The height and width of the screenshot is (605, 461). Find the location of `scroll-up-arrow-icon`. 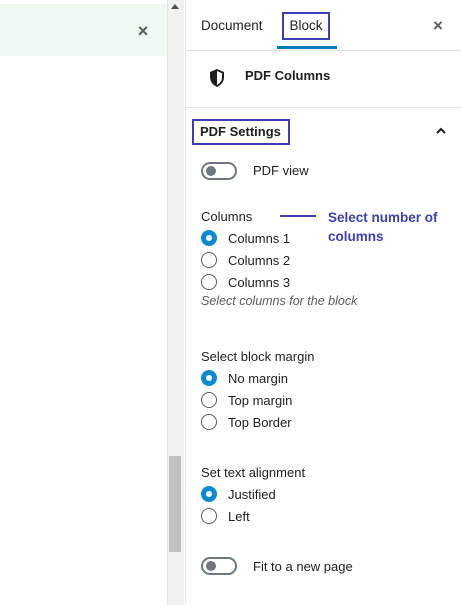

scroll-up-arrow-icon is located at coordinates (175, 6).